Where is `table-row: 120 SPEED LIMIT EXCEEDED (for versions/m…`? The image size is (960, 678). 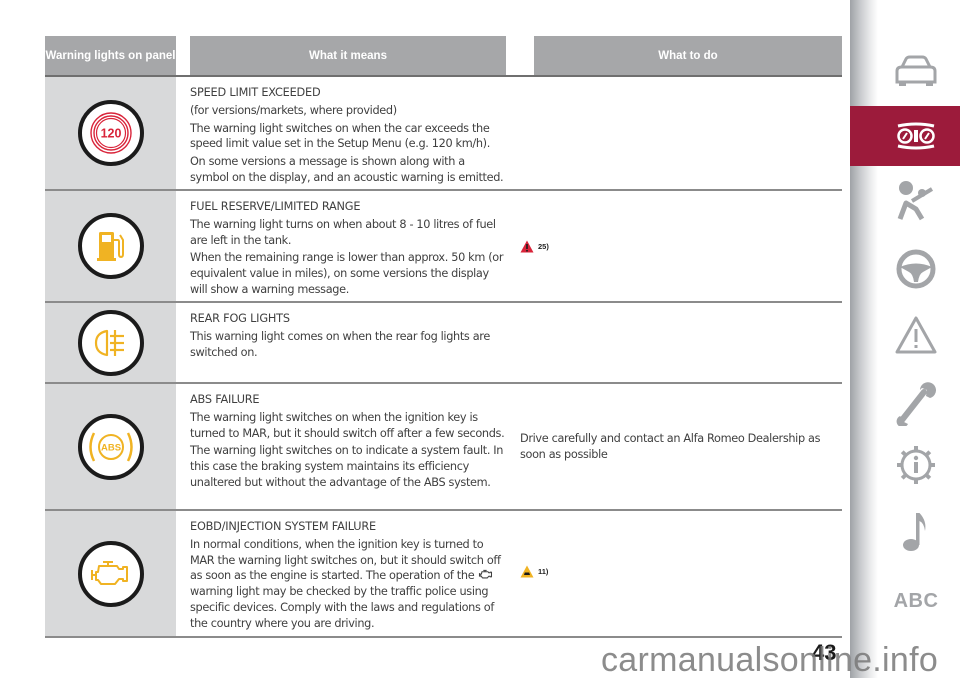 table-row: 120 SPEED LIMIT EXCEEDED (for versions/m… is located at coordinates (443, 134).